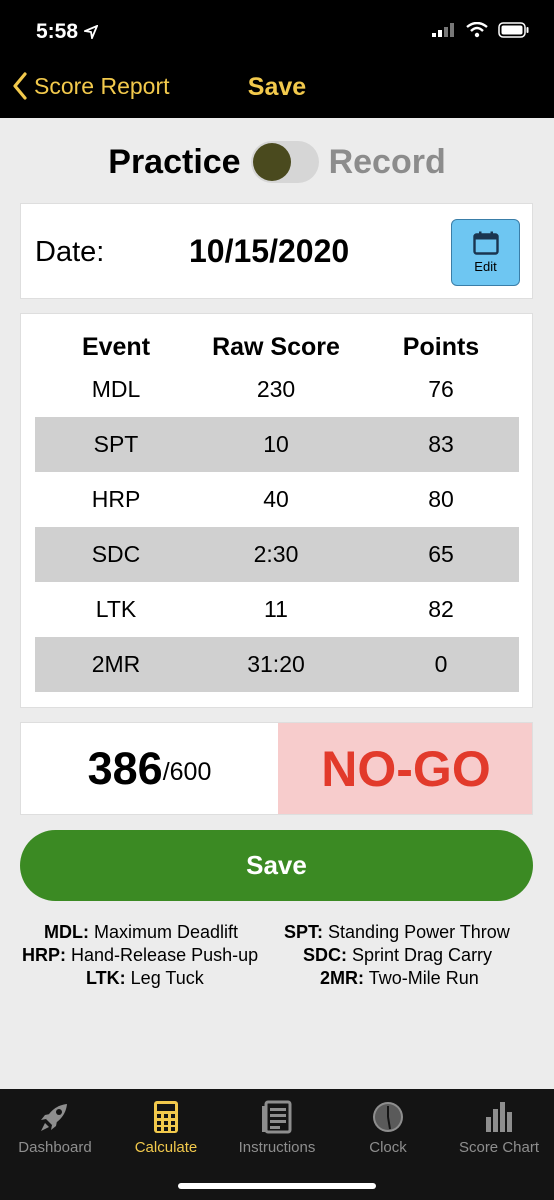 Image resolution: width=554 pixels, height=1200 pixels. Describe the element at coordinates (277, 59) in the screenshot. I see `top-bar: 5:58 Score Report Save` at that location.